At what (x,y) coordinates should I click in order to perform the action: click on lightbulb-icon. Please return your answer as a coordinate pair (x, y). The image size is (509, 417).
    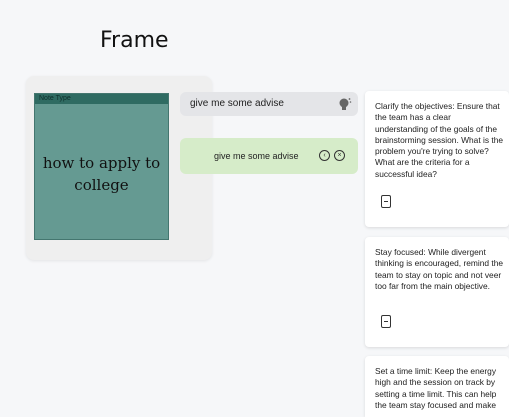
    Looking at the image, I should click on (345, 104).